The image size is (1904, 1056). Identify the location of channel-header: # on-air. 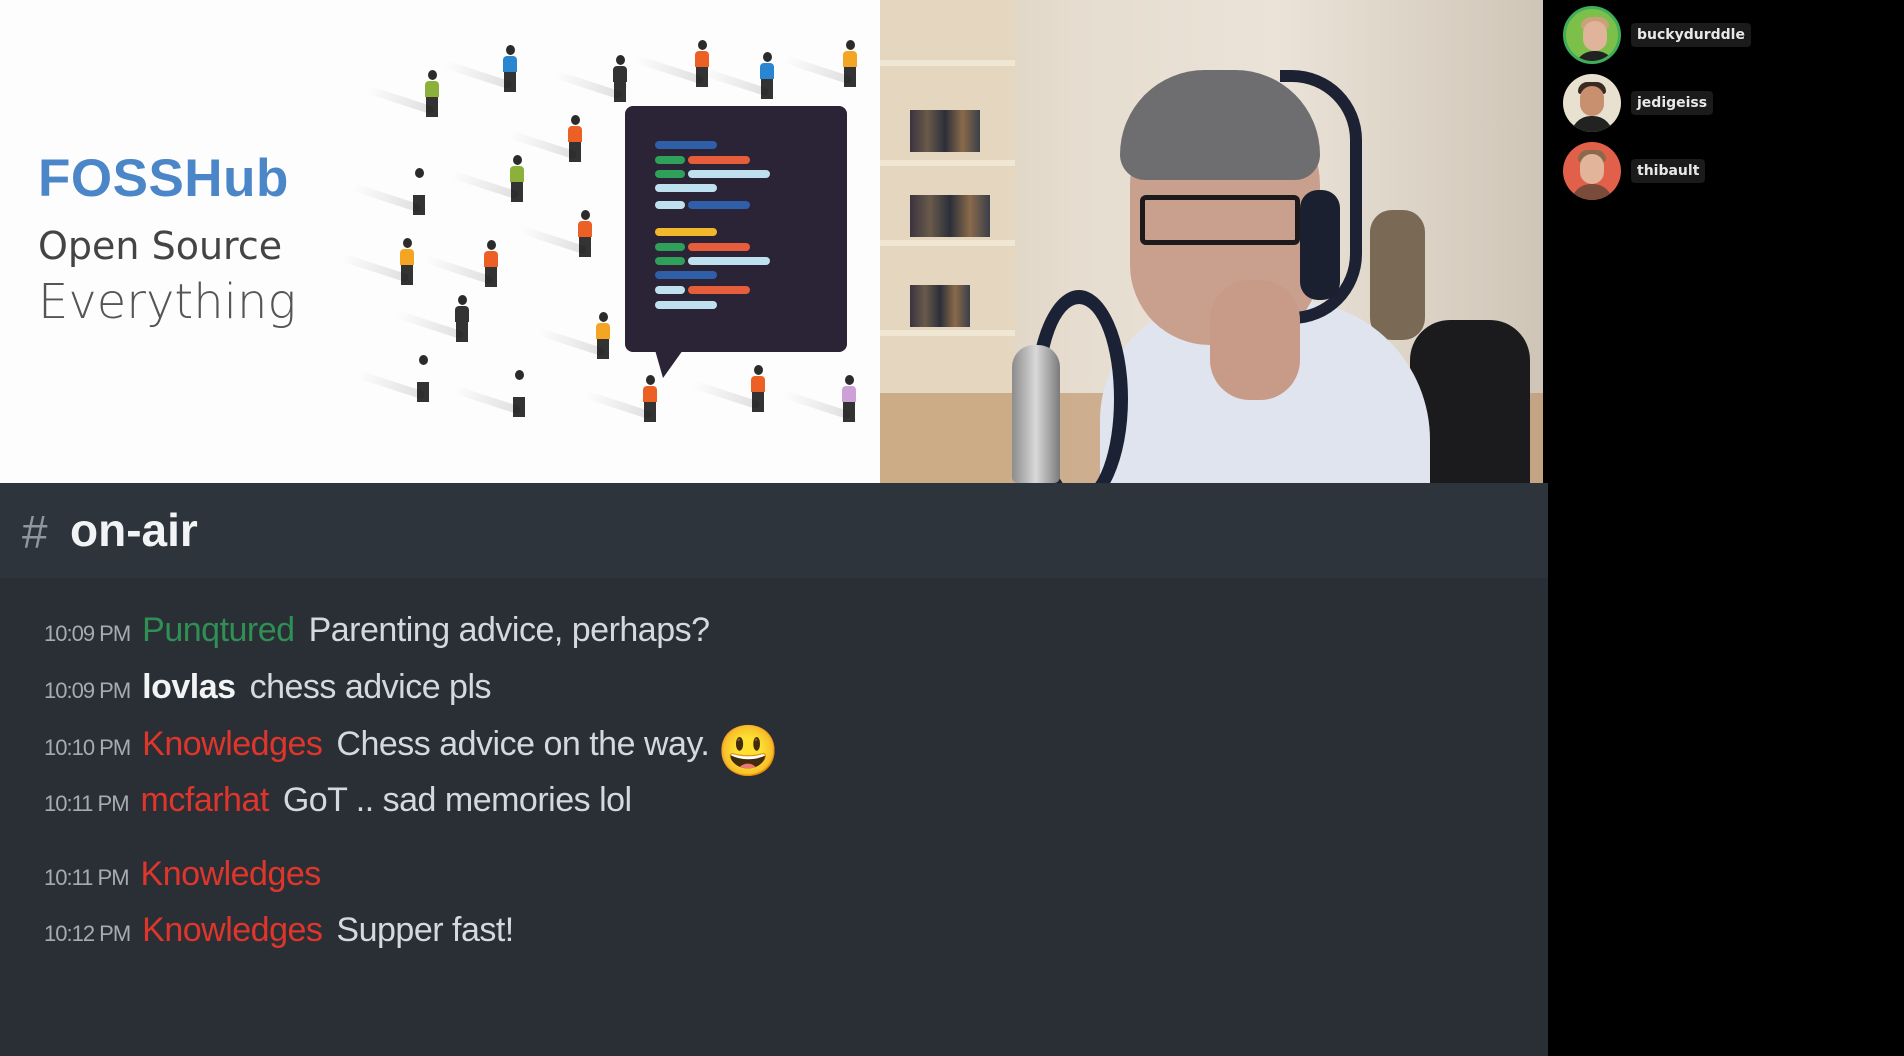
(774, 530).